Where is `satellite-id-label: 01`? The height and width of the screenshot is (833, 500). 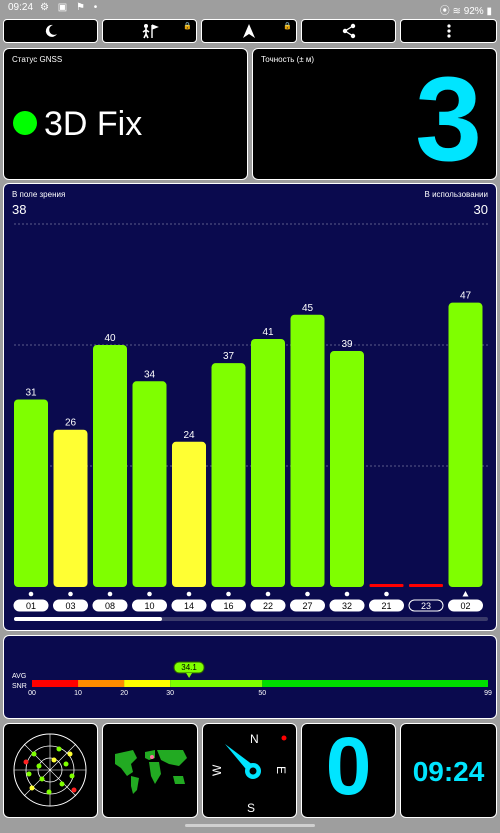
satellite-id-label: 01 is located at coordinates (31, 606).